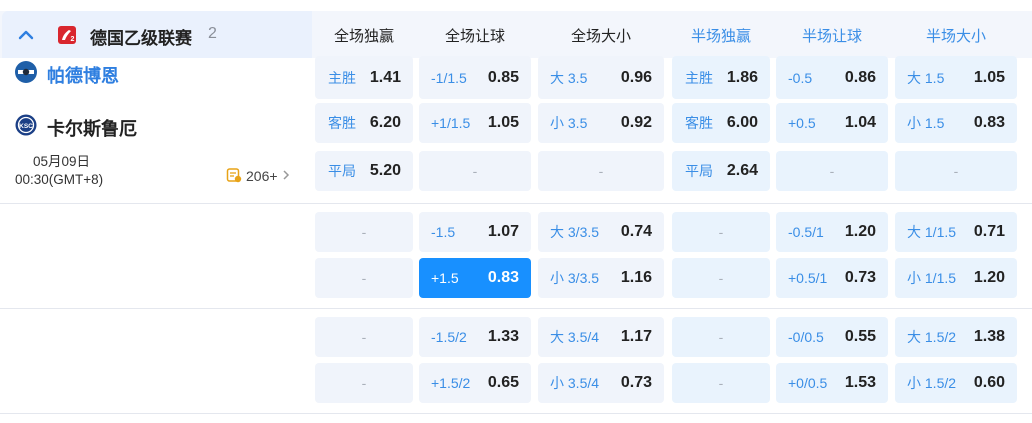  Describe the element at coordinates (26, 35) in the screenshot. I see `chevron-up-icon` at that location.